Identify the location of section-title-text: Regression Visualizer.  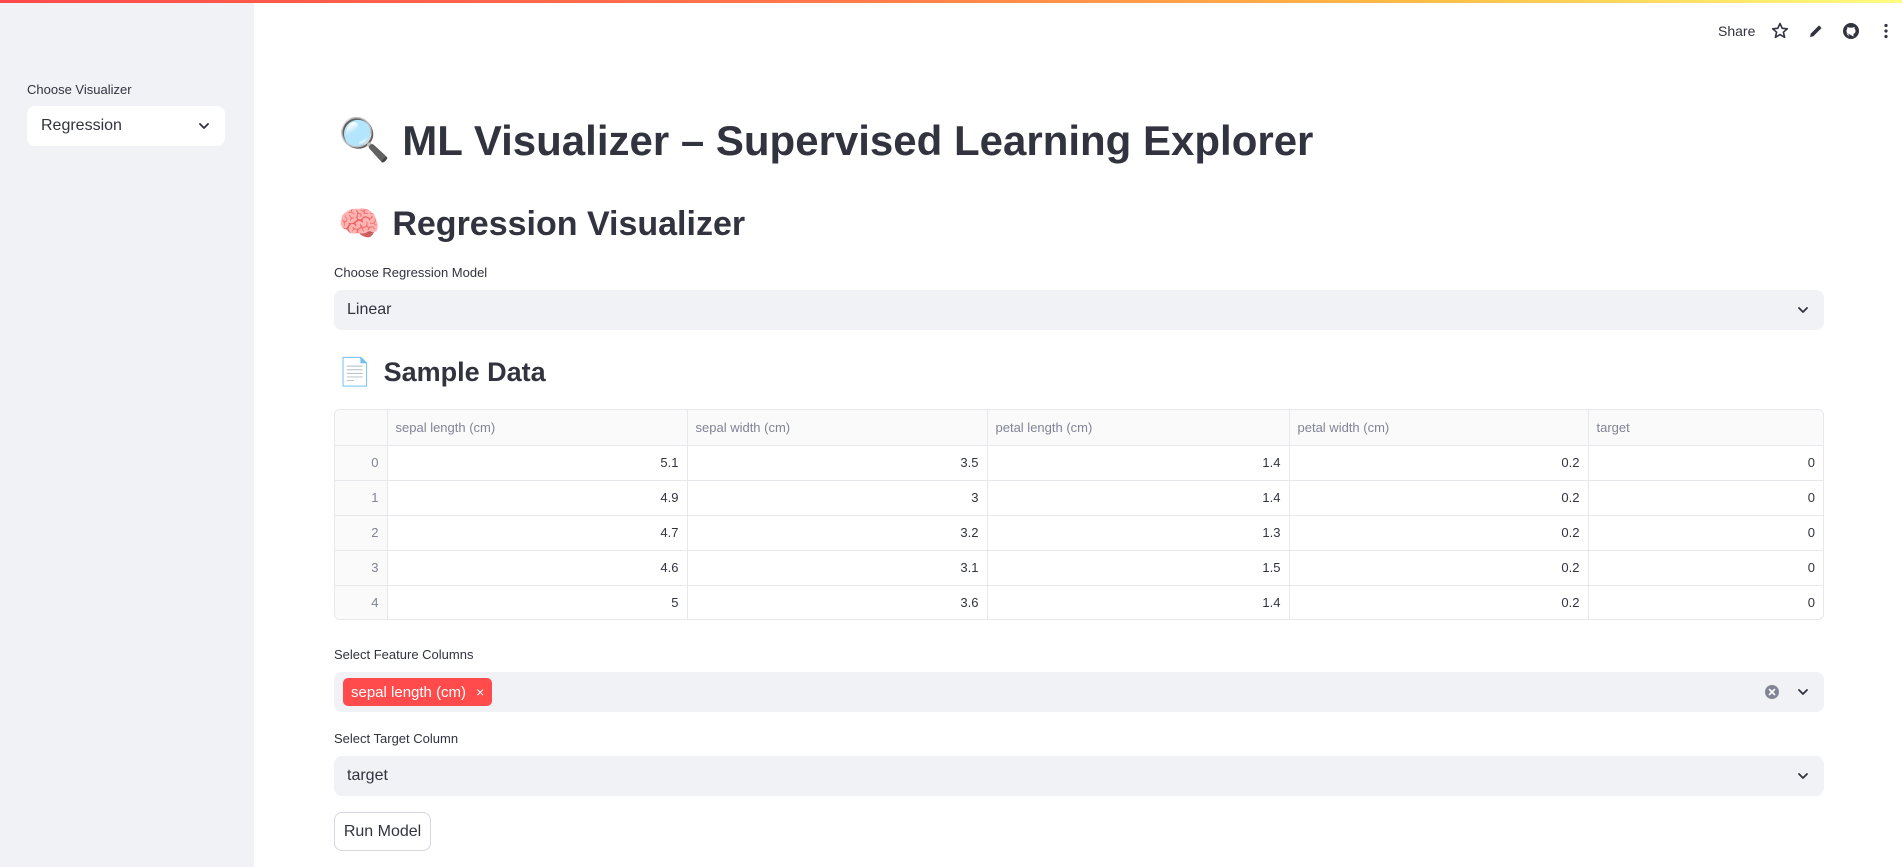
(569, 223).